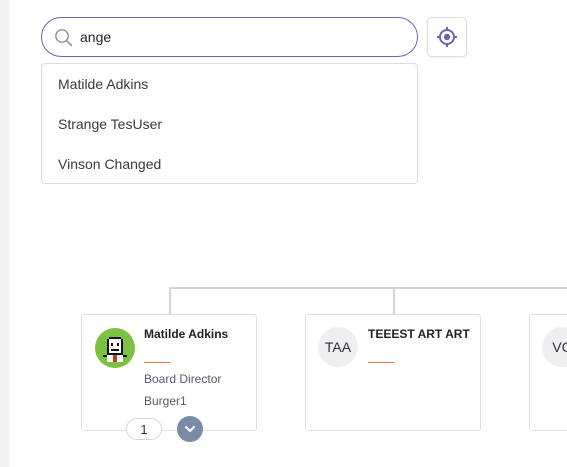 This screenshot has height=467, width=567. I want to click on crosshair-icon, so click(447, 37).